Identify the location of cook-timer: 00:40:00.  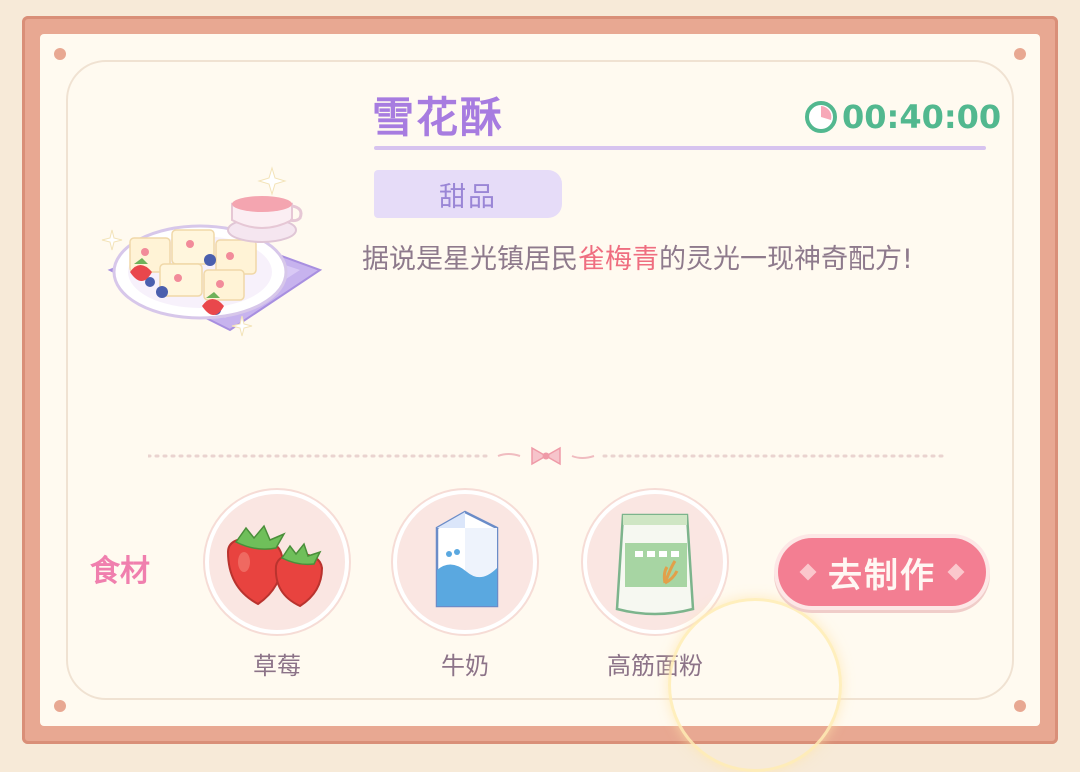
(902, 117).